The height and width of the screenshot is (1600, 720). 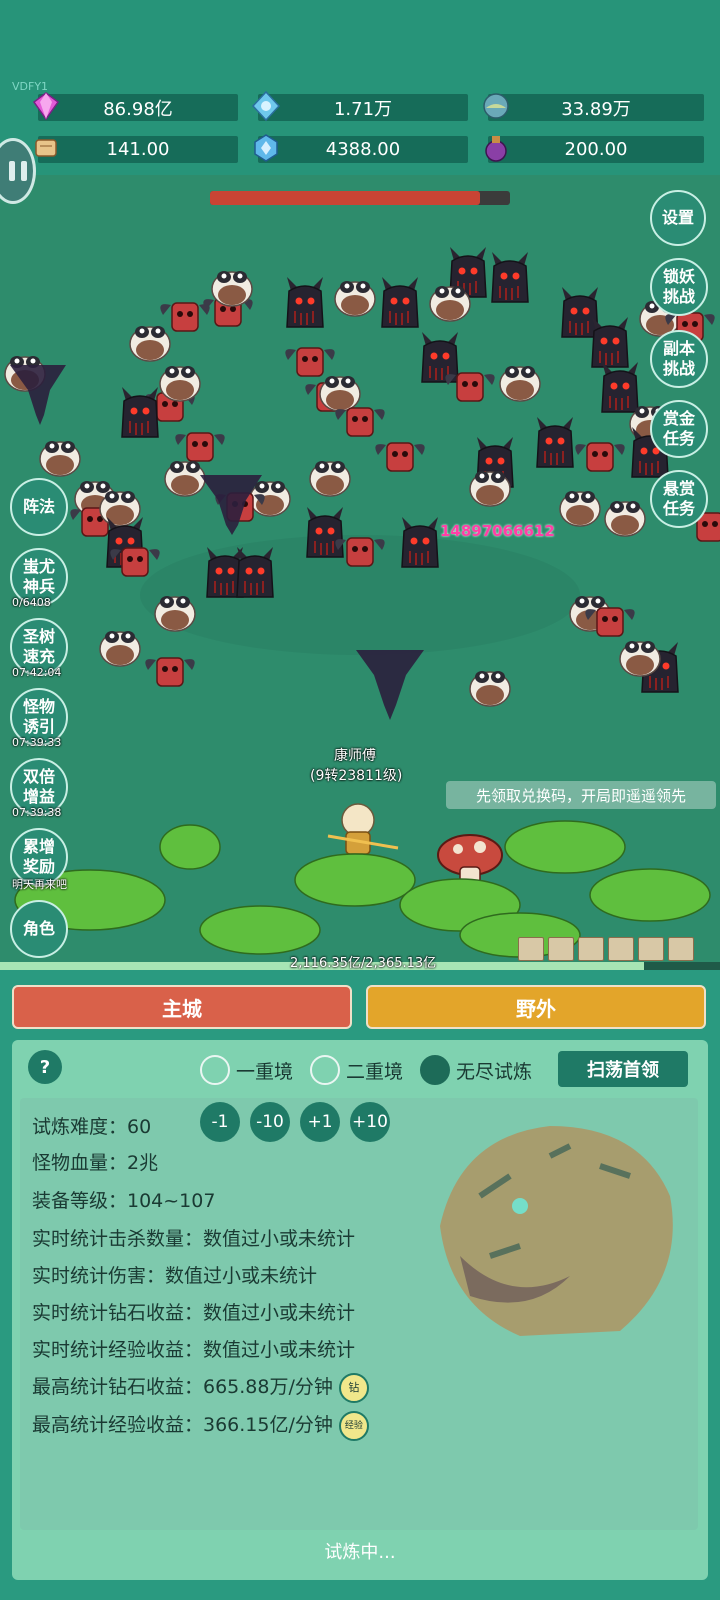 I want to click on best-diamond-text: 最高统计钻石收益：665.88万/分钟, so click(x=182, y=1387).